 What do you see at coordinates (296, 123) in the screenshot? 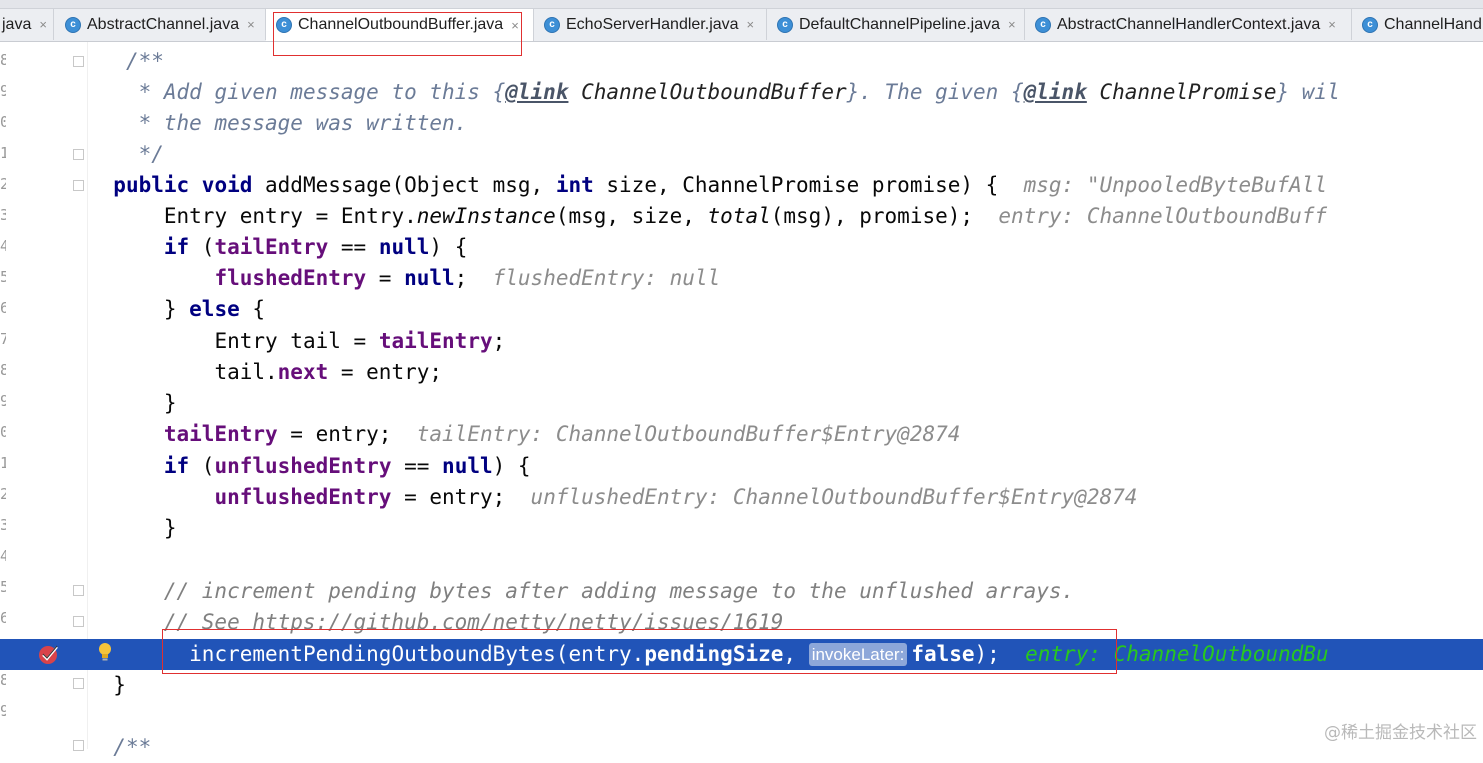
I see `code-line: * the message was written.` at bounding box center [296, 123].